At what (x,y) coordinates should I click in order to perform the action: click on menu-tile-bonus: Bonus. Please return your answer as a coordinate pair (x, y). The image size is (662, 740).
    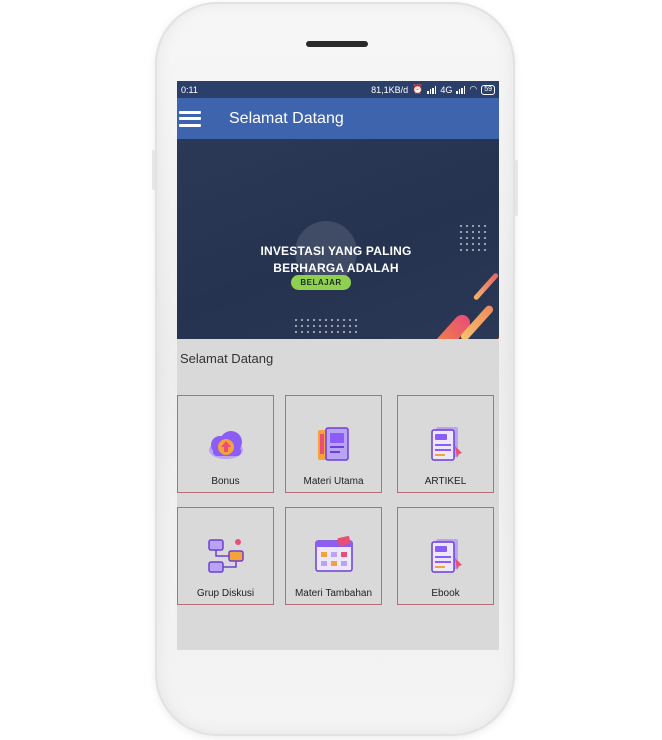
    Looking at the image, I should click on (225, 444).